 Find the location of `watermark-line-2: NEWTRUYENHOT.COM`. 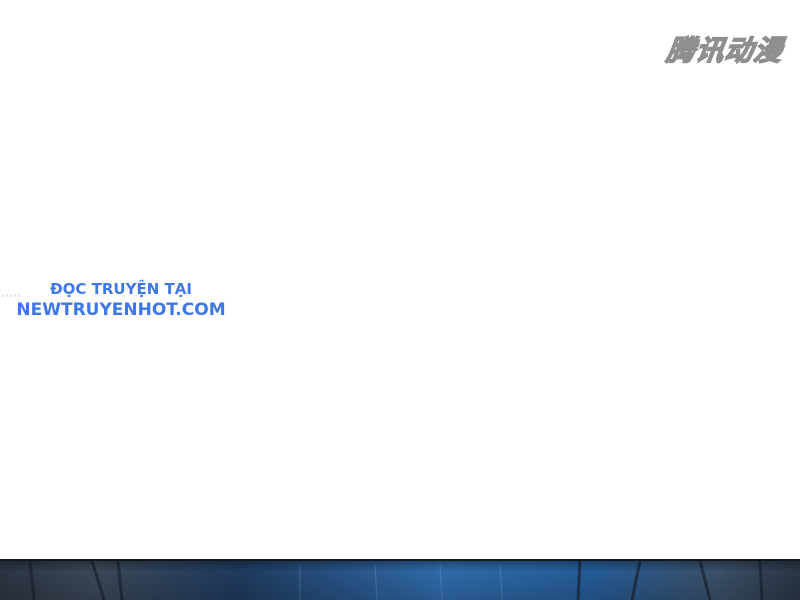

watermark-line-2: NEWTRUYENHOT.COM is located at coordinates (121, 310).